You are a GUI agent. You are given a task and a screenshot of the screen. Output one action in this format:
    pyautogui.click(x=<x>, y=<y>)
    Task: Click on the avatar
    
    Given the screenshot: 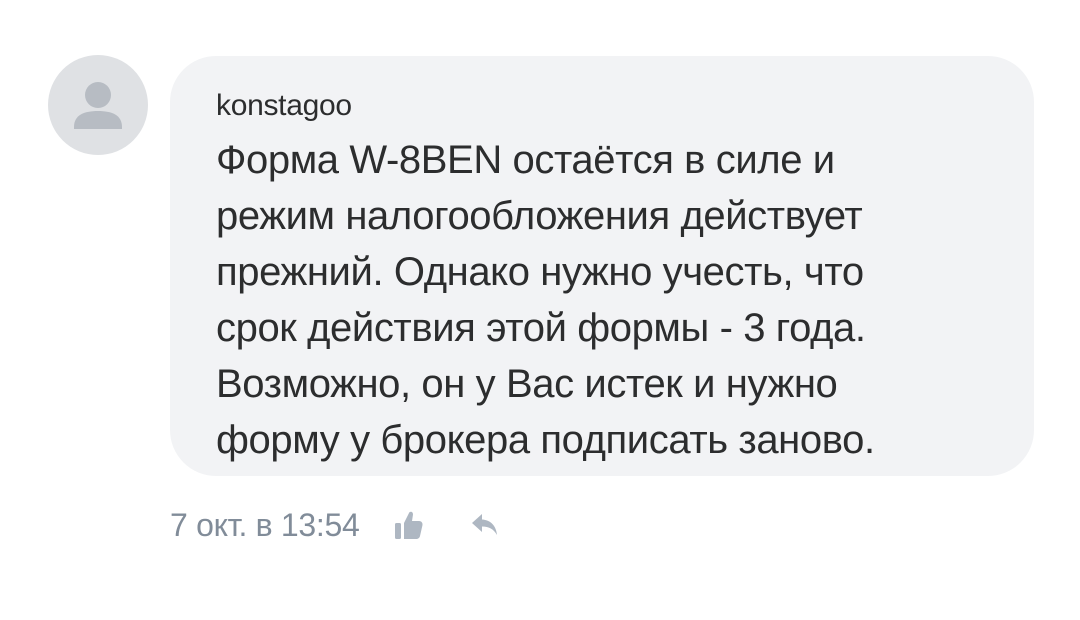 What is the action you would take?
    pyautogui.click(x=98, y=105)
    